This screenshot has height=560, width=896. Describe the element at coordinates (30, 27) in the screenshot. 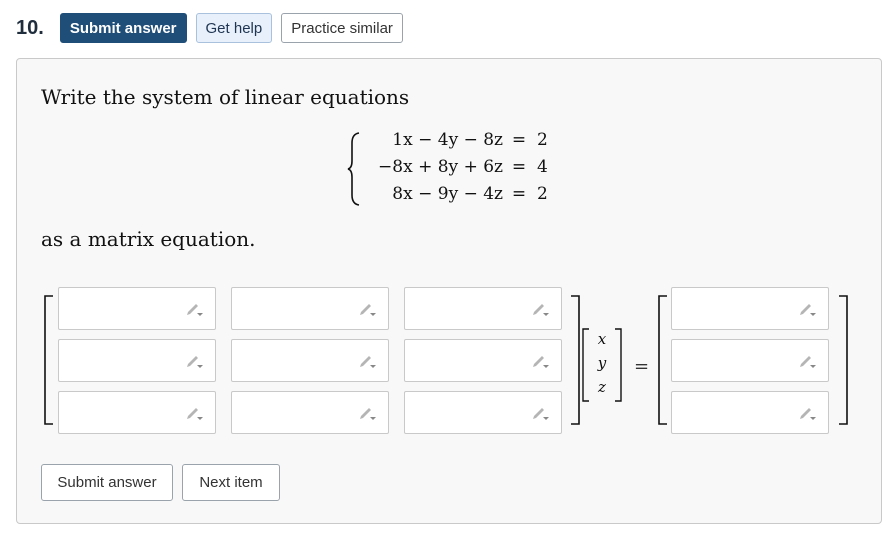

I see `question-number: 10.` at that location.